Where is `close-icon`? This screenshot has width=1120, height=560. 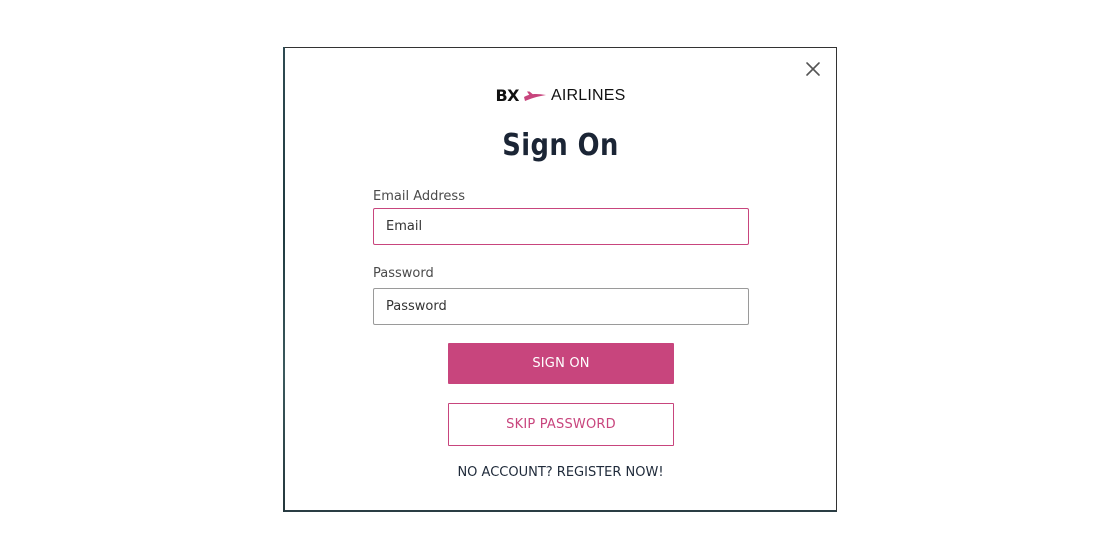
close-icon is located at coordinates (813, 69).